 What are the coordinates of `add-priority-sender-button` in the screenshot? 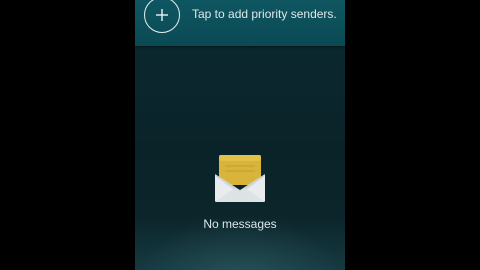 It's located at (162, 16).